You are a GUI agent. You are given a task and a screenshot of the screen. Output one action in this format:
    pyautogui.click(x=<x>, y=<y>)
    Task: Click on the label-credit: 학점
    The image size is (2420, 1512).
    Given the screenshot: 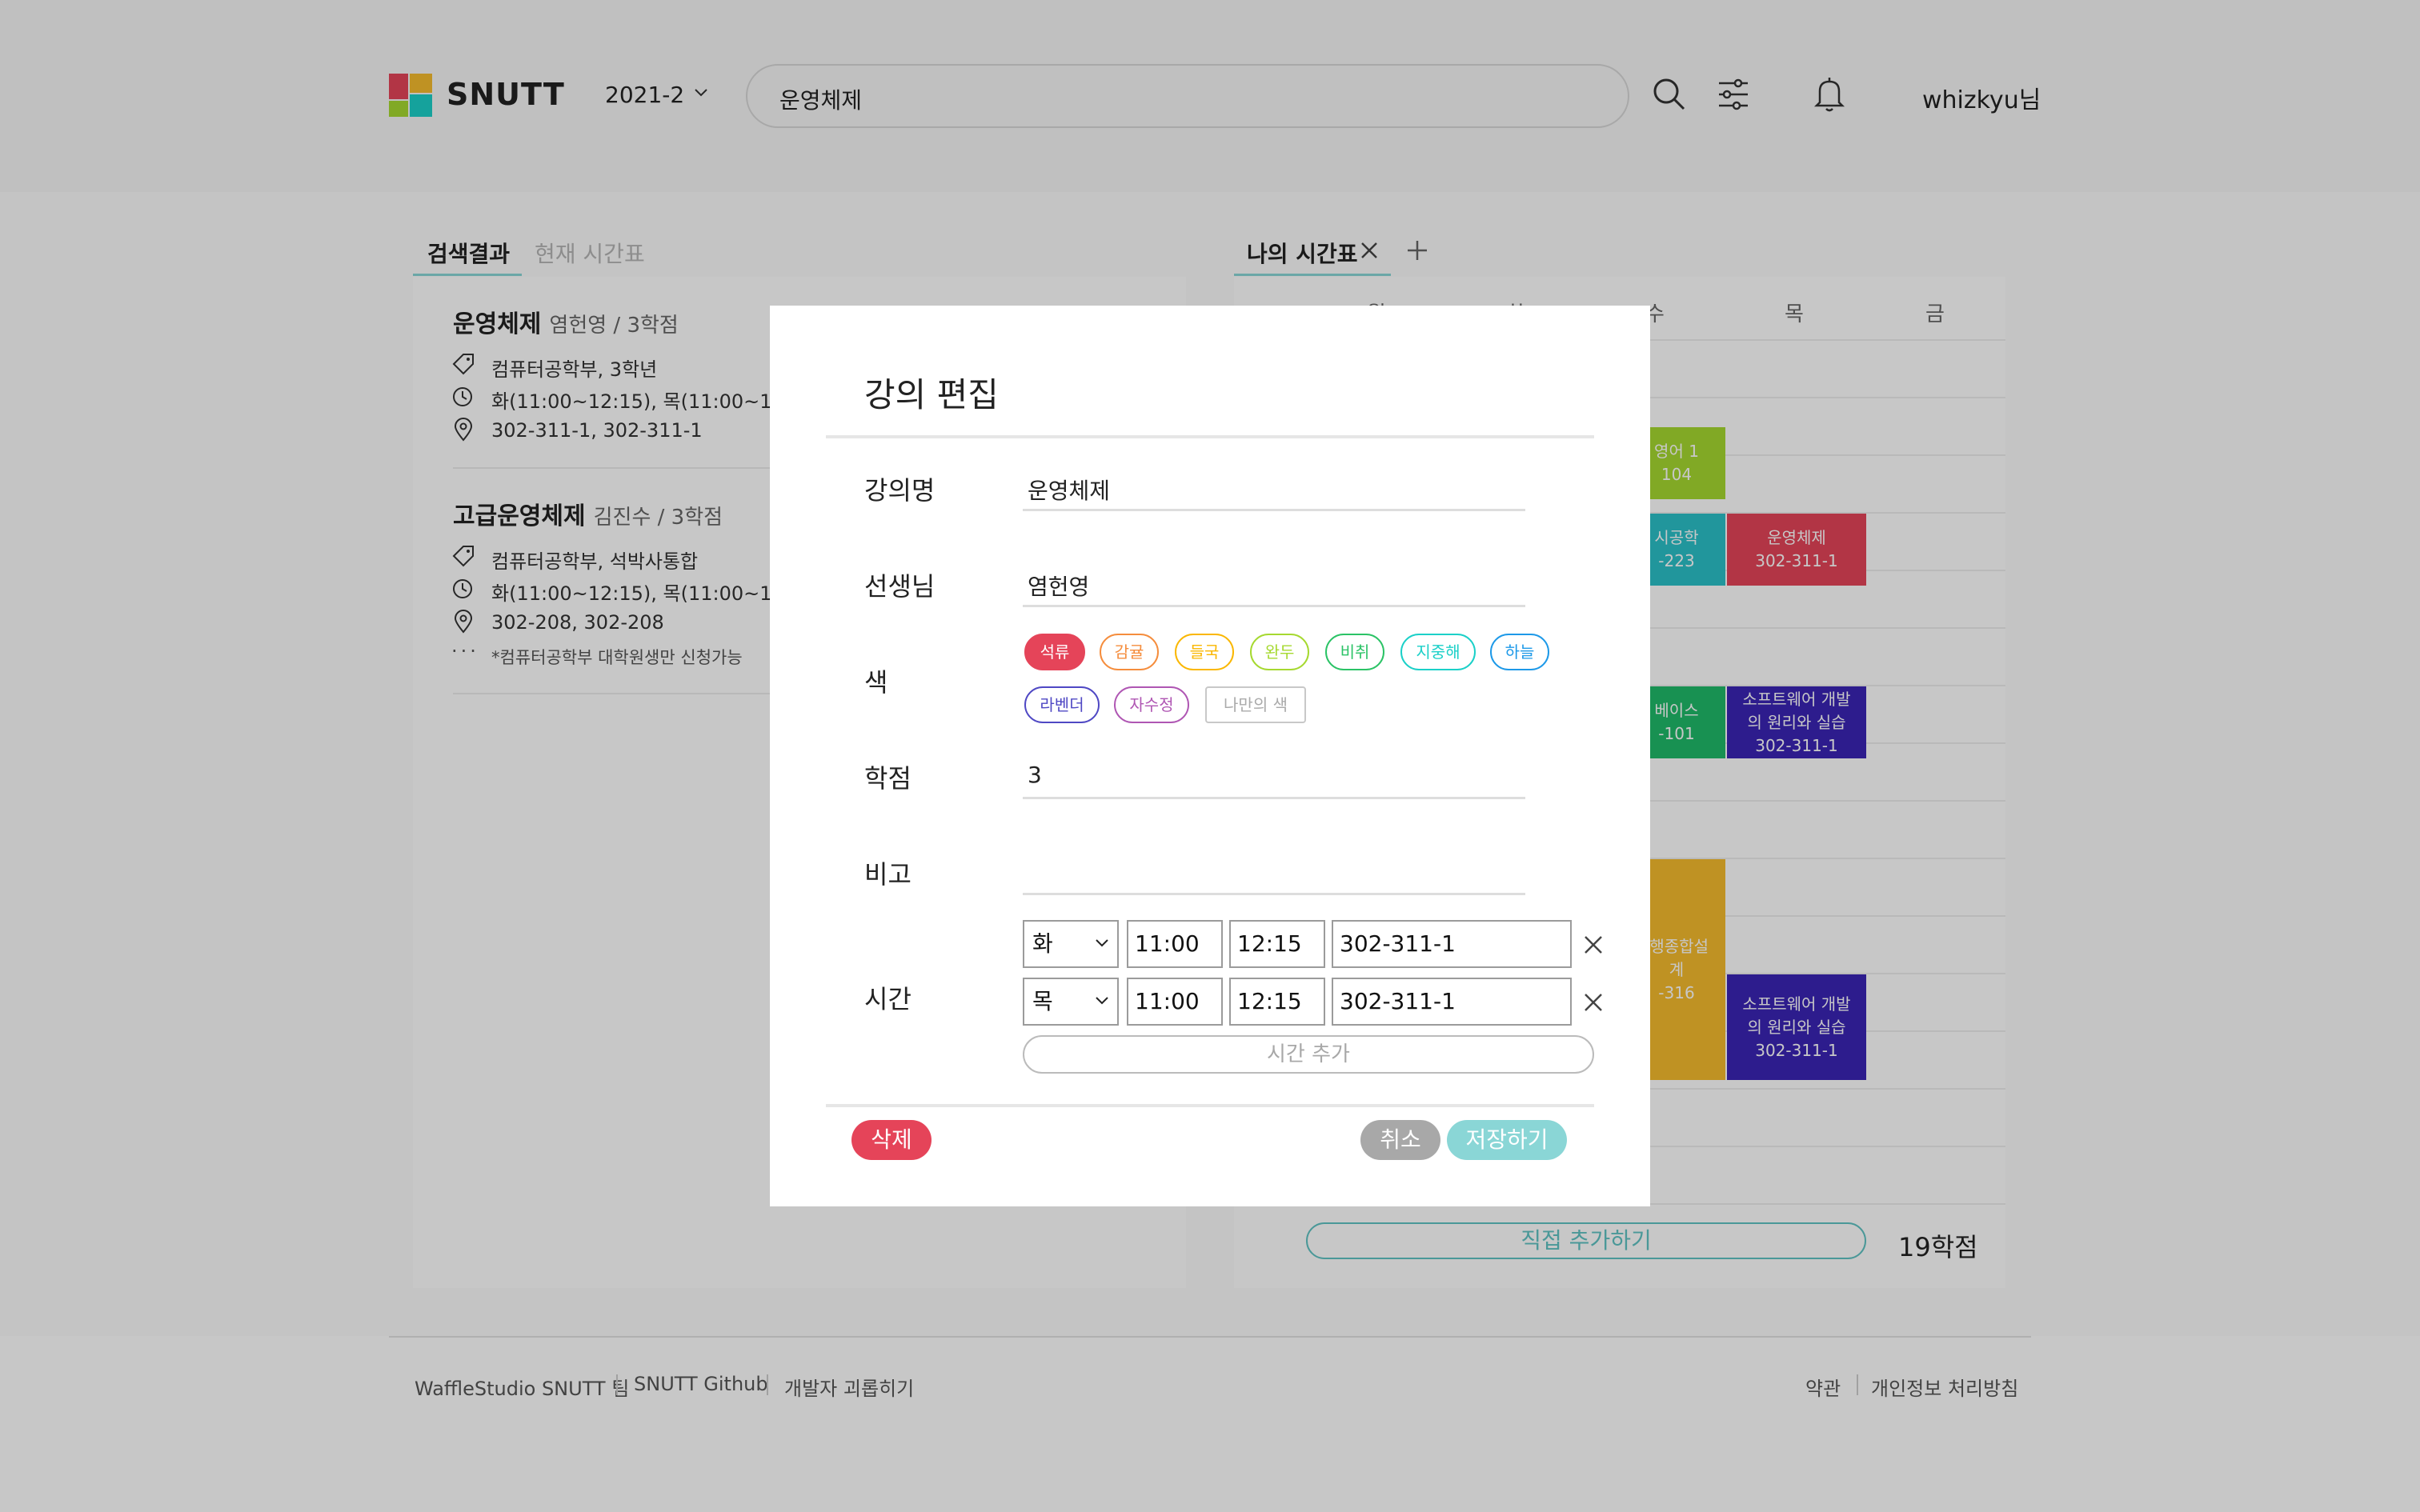 What is the action you would take?
    pyautogui.click(x=888, y=778)
    